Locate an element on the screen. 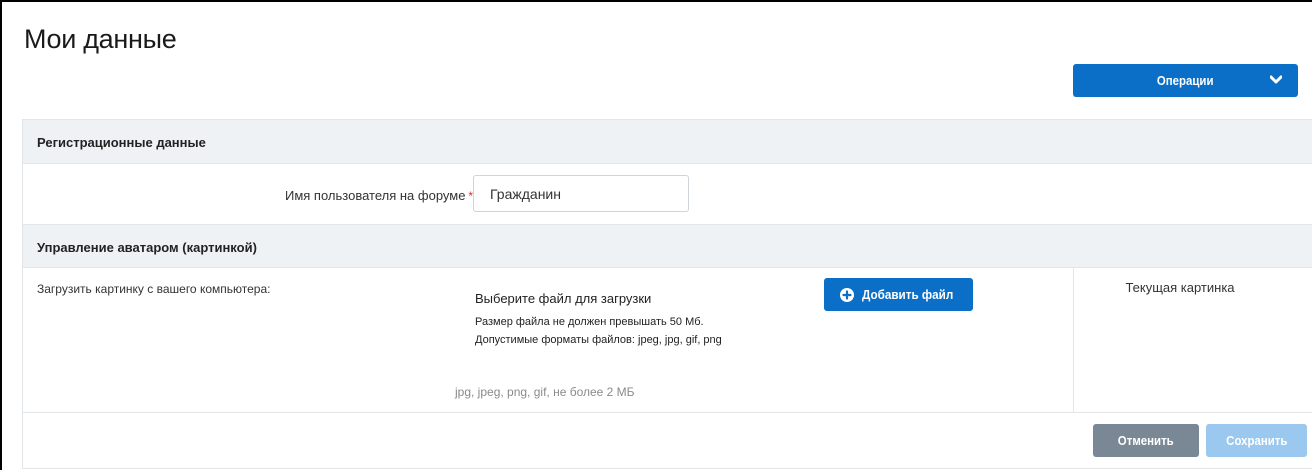 Image resolution: width=1312 pixels, height=470 pixels. save-button: Сохранить is located at coordinates (1256, 440).